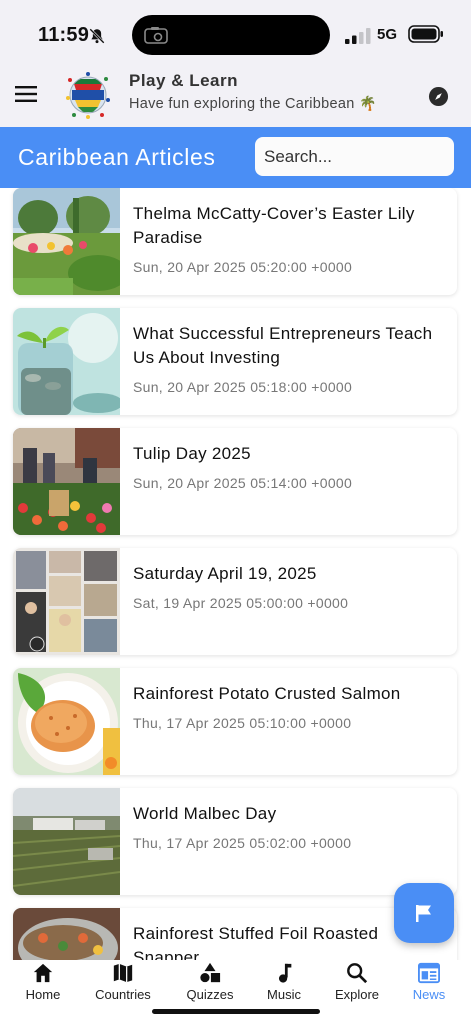  What do you see at coordinates (438, 96) in the screenshot?
I see `compass-icon` at bounding box center [438, 96].